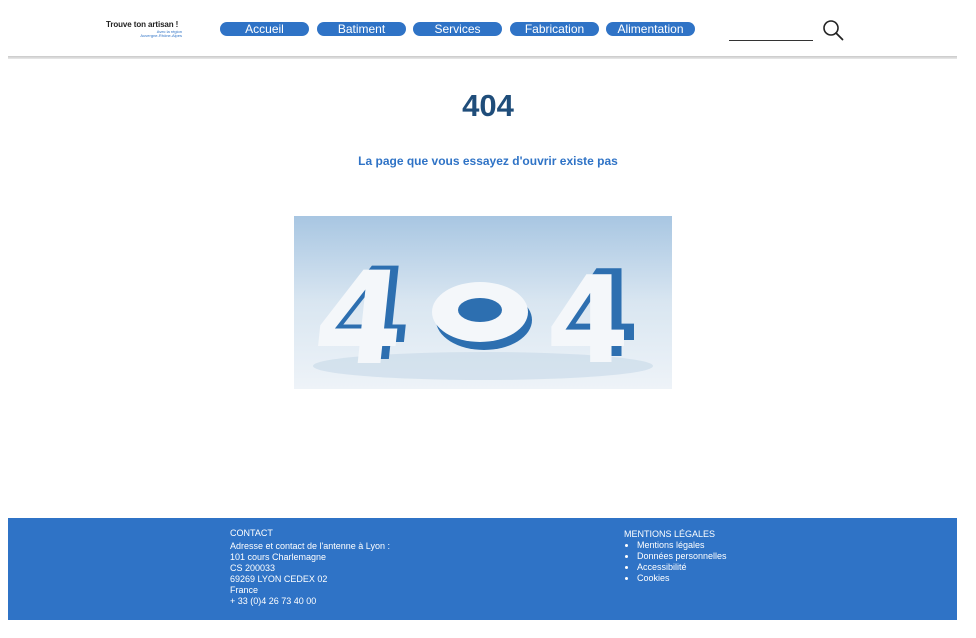 Image resolution: width=976 pixels, height=638 pixels. I want to click on header-divider, so click(482, 57).